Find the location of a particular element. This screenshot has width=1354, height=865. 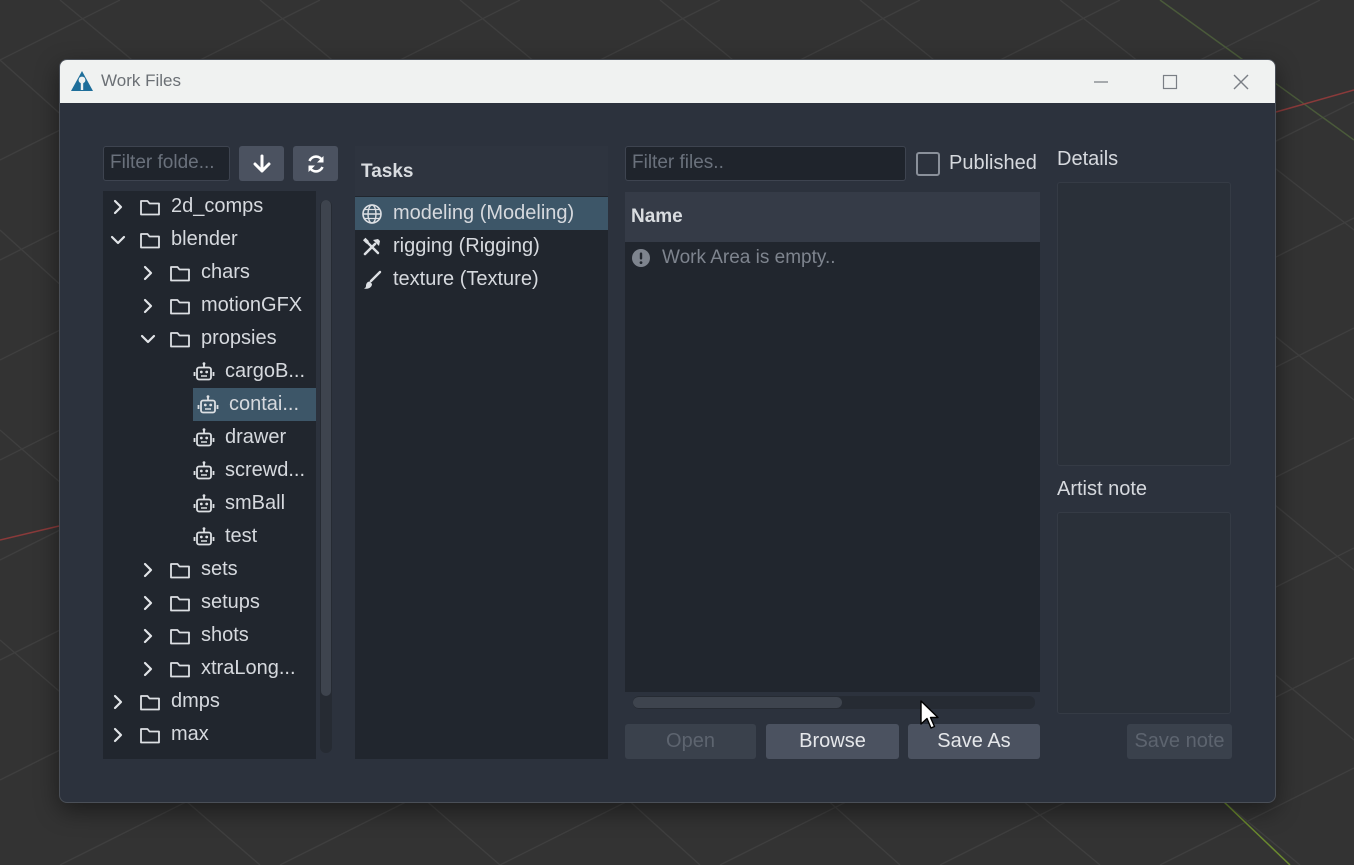

arrow-down-icon is located at coordinates (261, 163).